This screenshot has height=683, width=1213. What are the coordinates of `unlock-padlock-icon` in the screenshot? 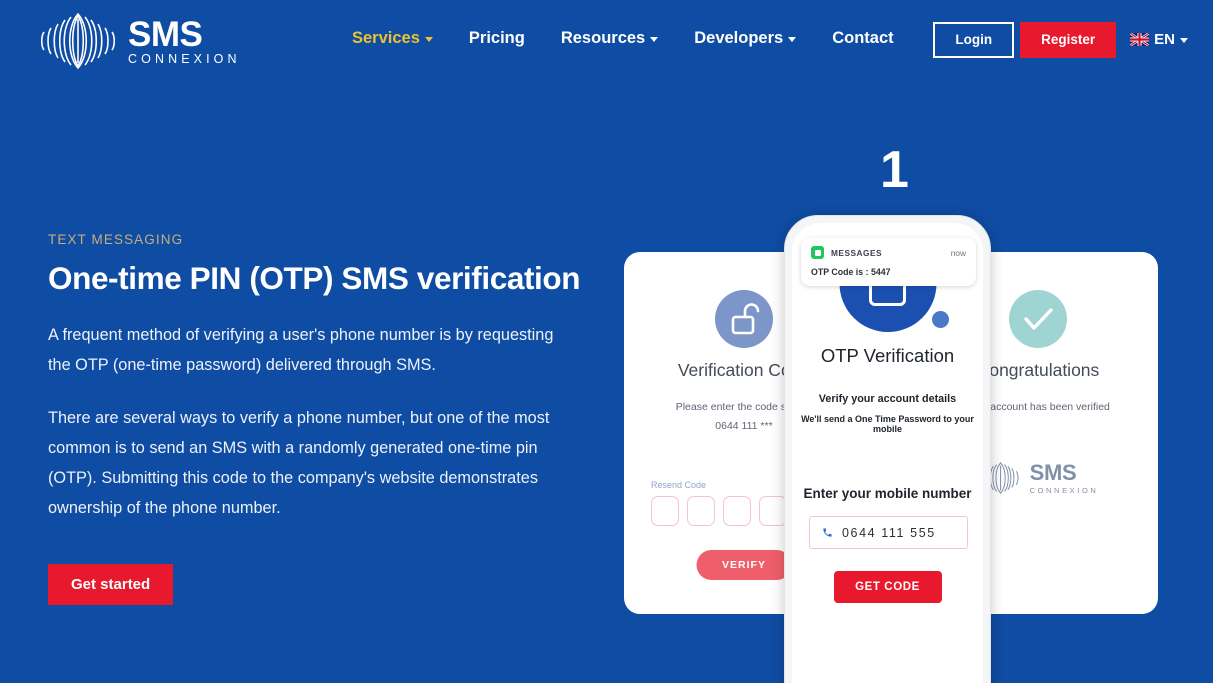 It's located at (744, 319).